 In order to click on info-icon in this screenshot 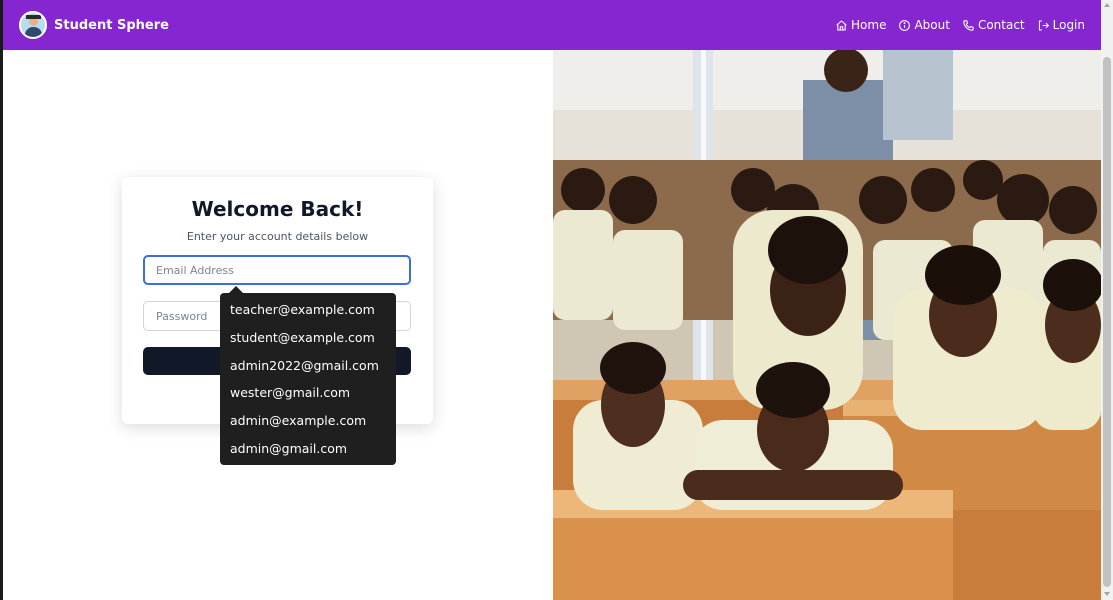, I will do `click(905, 25)`.